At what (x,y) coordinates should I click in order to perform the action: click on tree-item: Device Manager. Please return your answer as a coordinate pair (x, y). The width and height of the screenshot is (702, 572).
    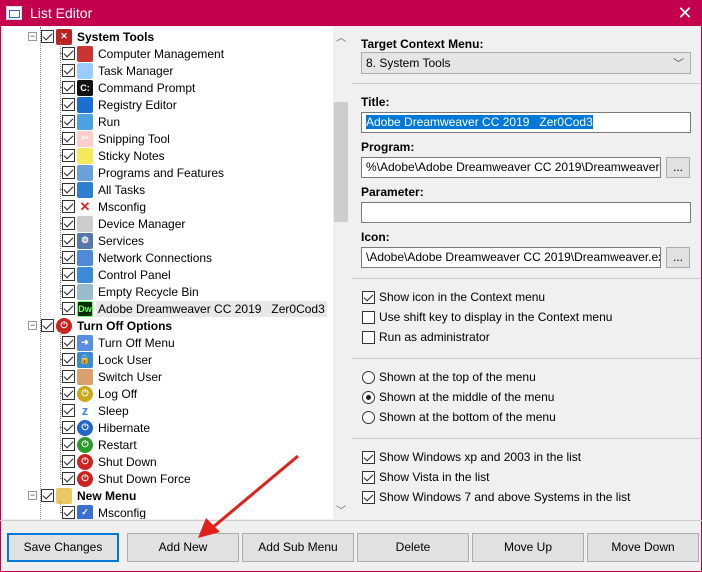
    Looking at the image, I should click on (124, 223).